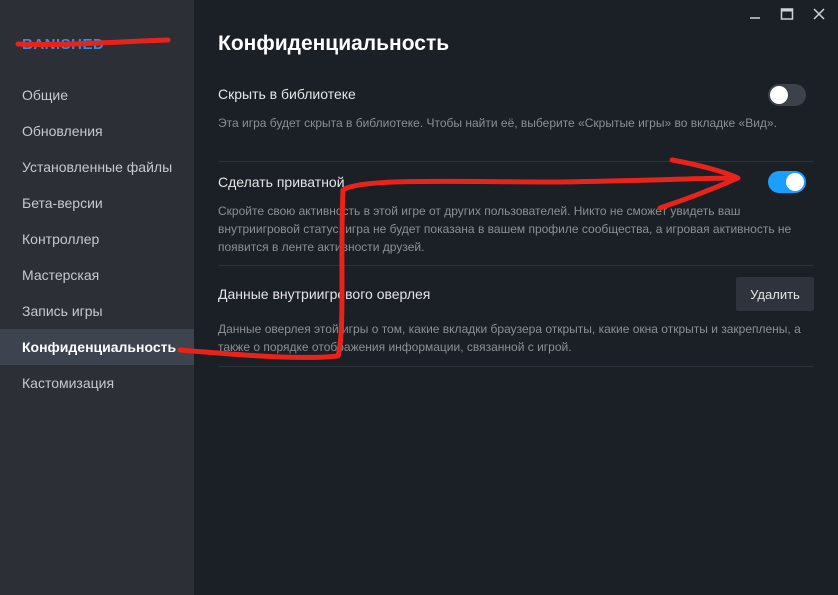 The image size is (838, 595). What do you see at coordinates (775, 294) in the screenshot?
I see `delete-button: Удалить` at bounding box center [775, 294].